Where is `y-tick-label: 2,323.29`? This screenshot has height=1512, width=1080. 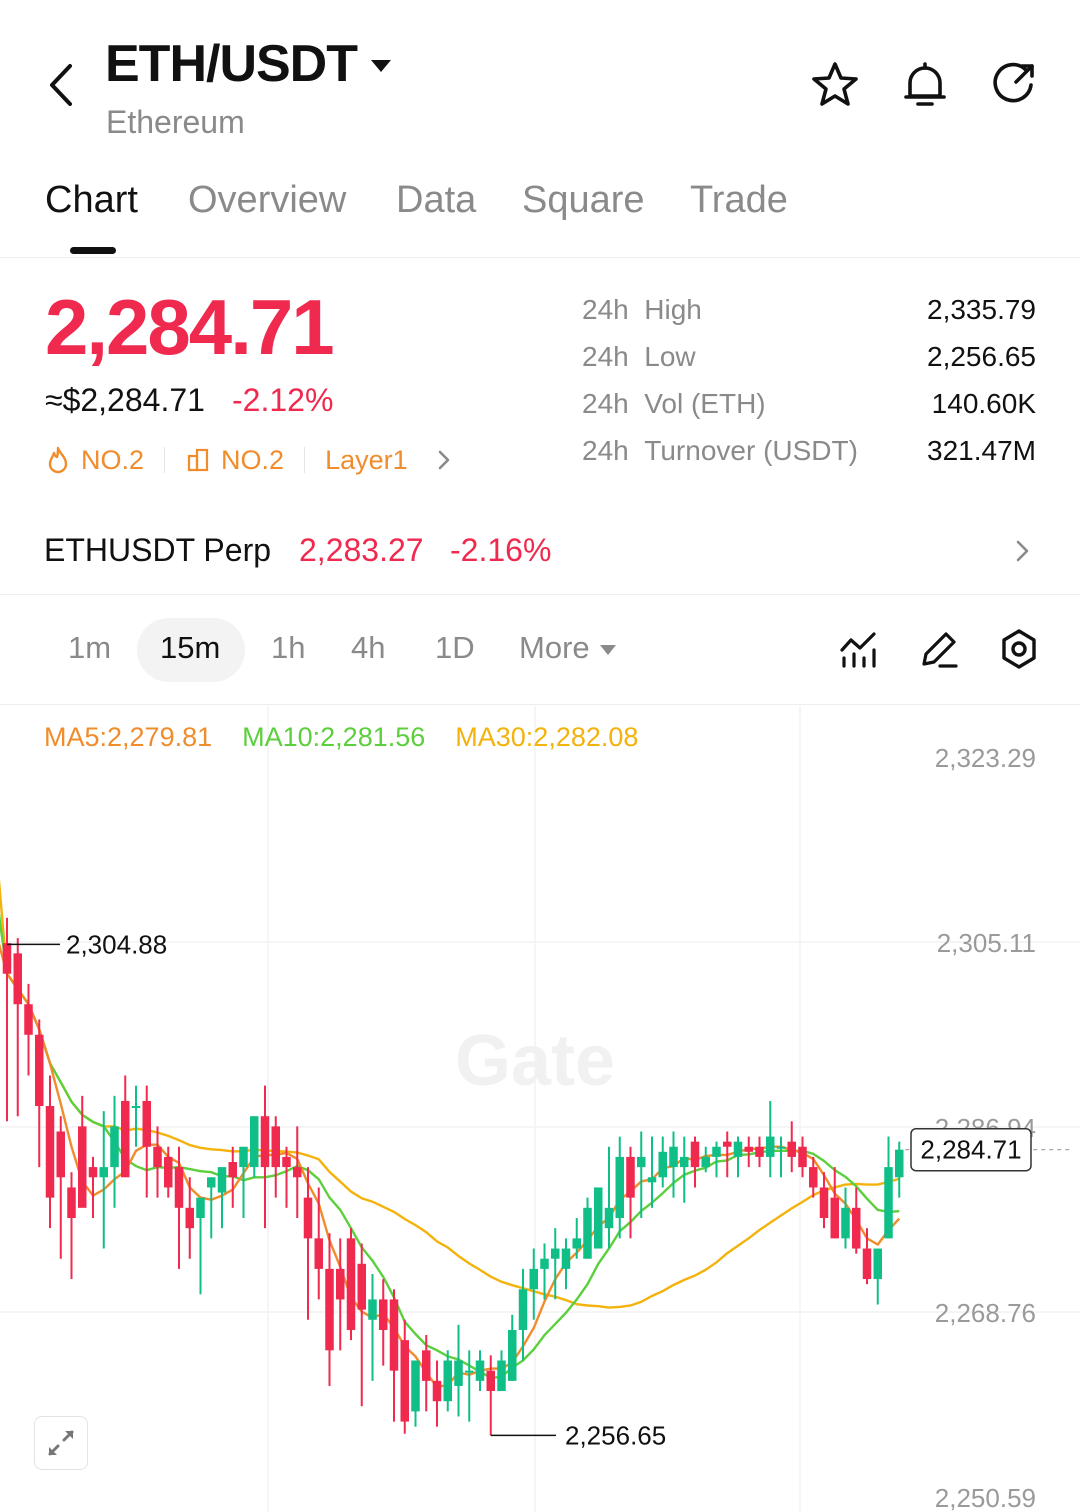 y-tick-label: 2,323.29 is located at coordinates (985, 758).